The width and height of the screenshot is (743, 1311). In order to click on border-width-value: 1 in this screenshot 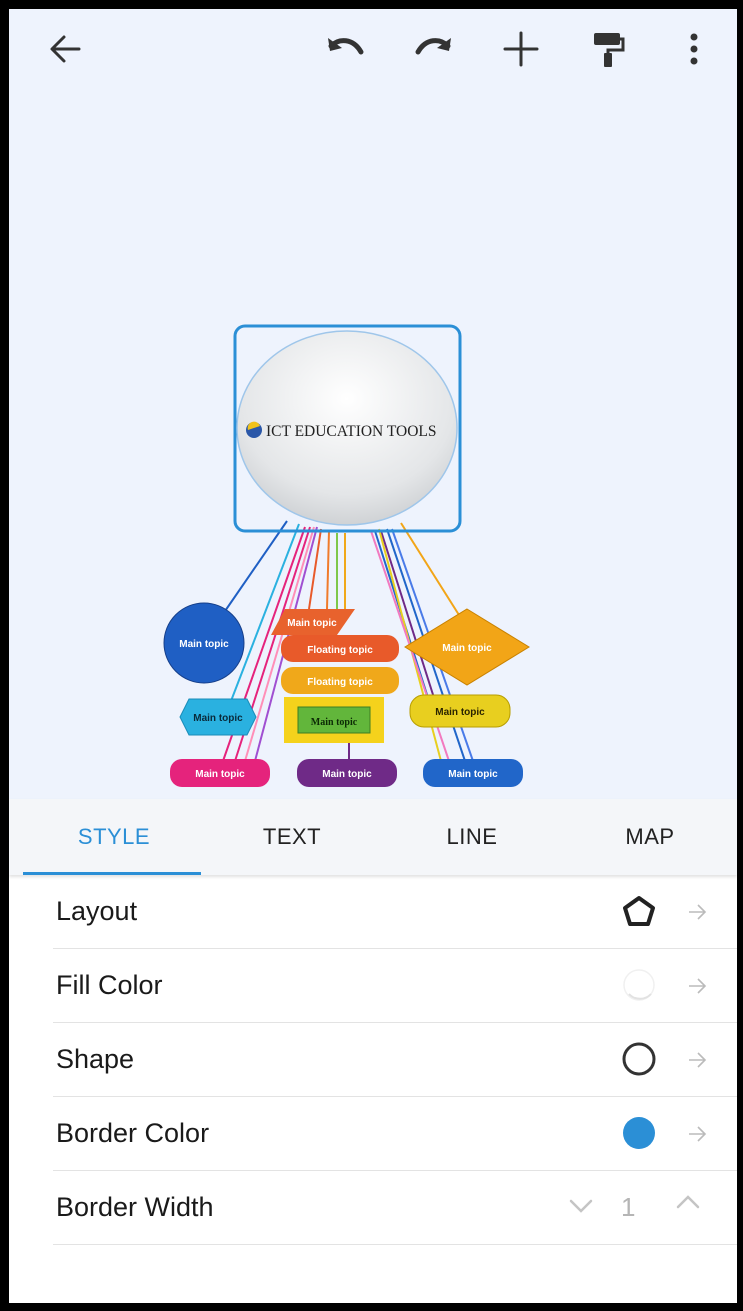, I will do `click(628, 1207)`.